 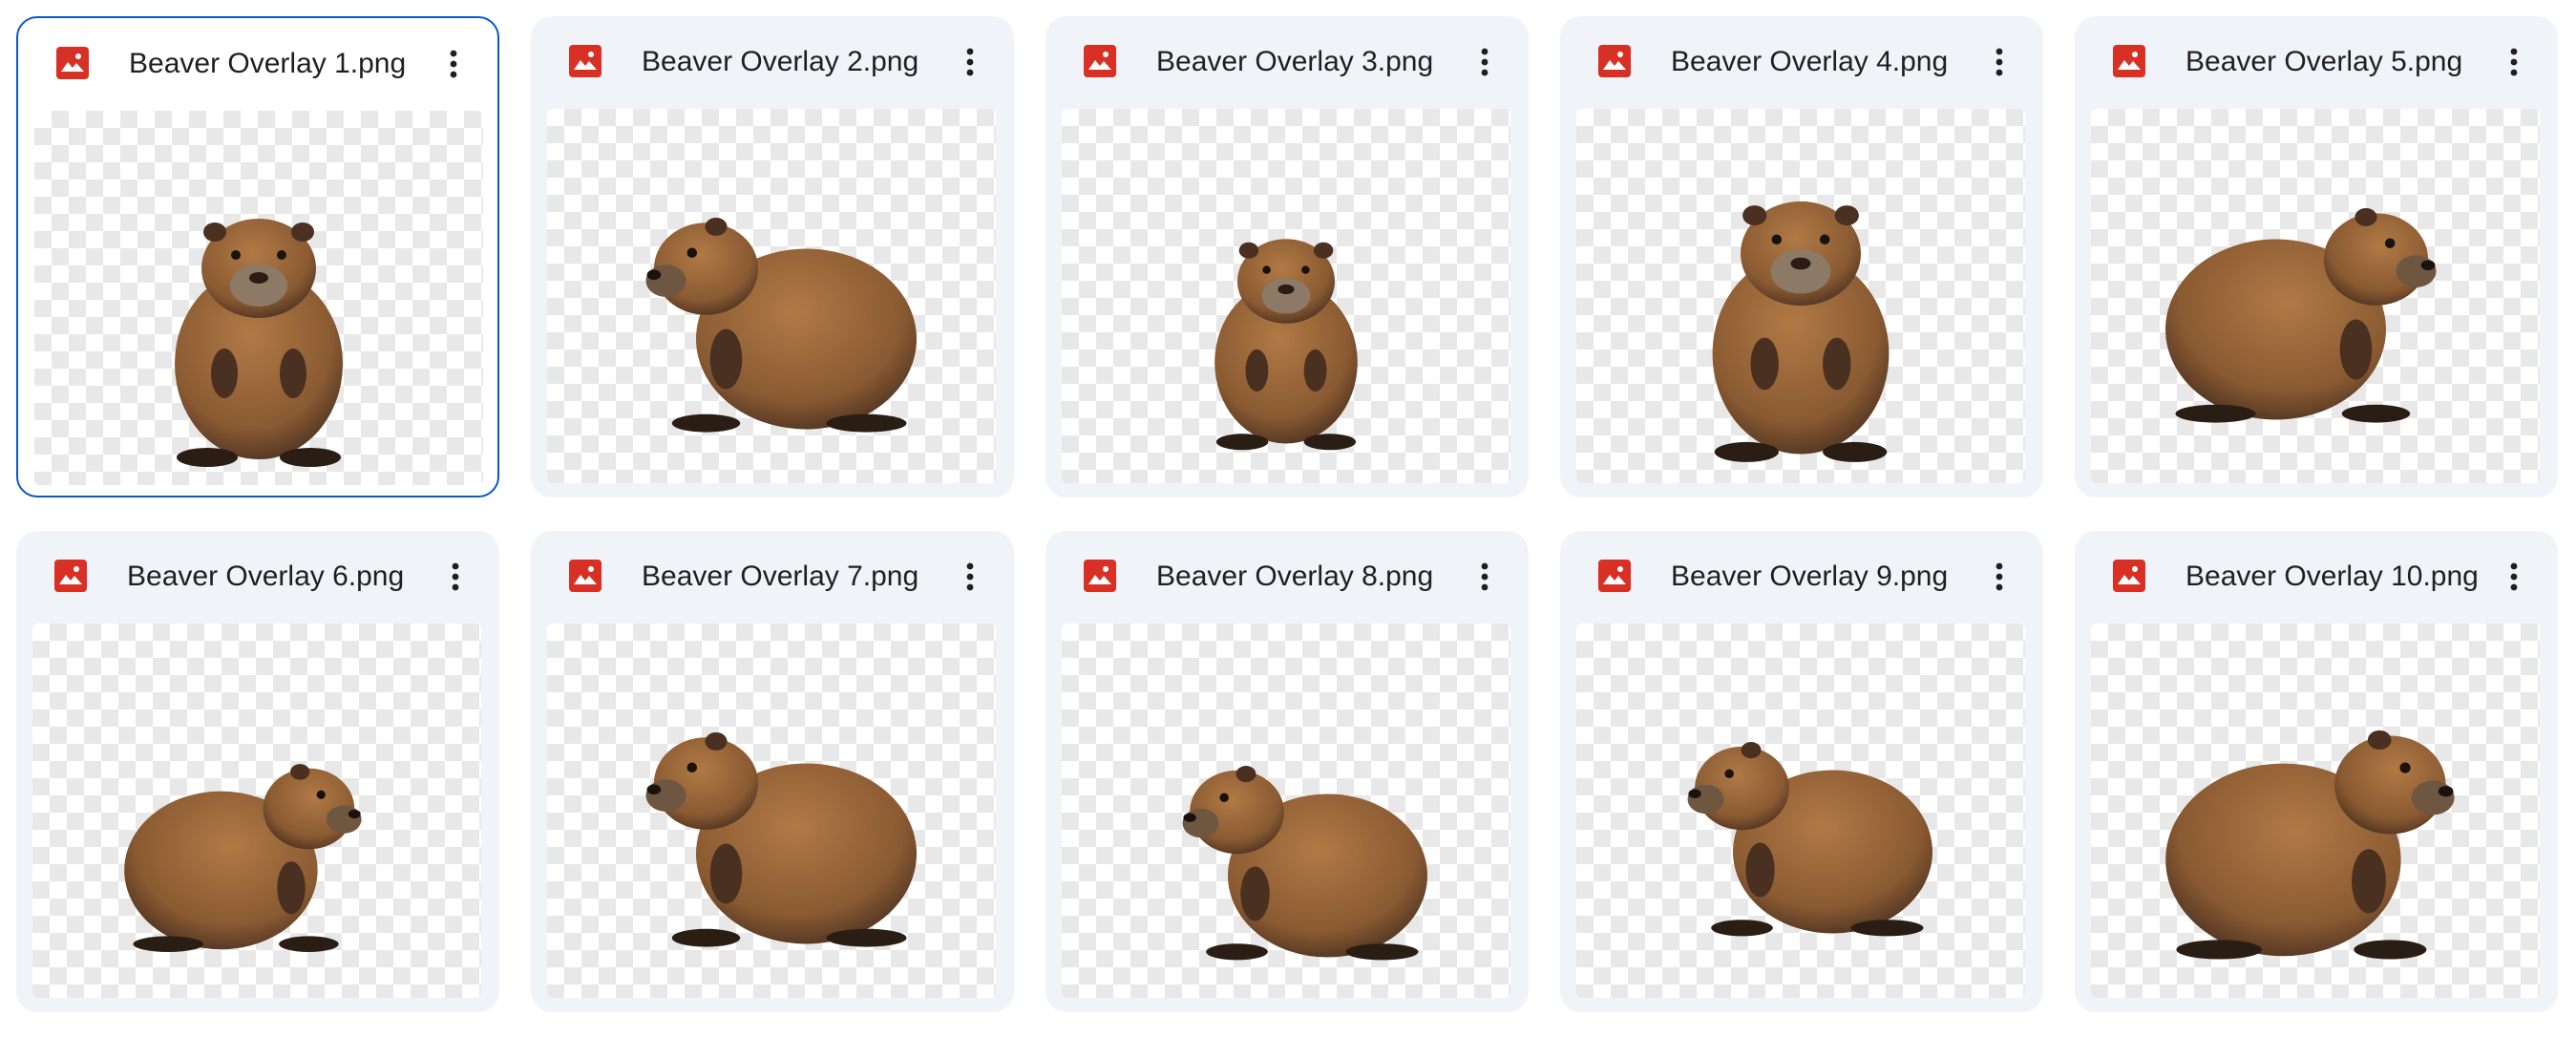 I want to click on file-name: Beaver Overlay 6.png, so click(x=266, y=576).